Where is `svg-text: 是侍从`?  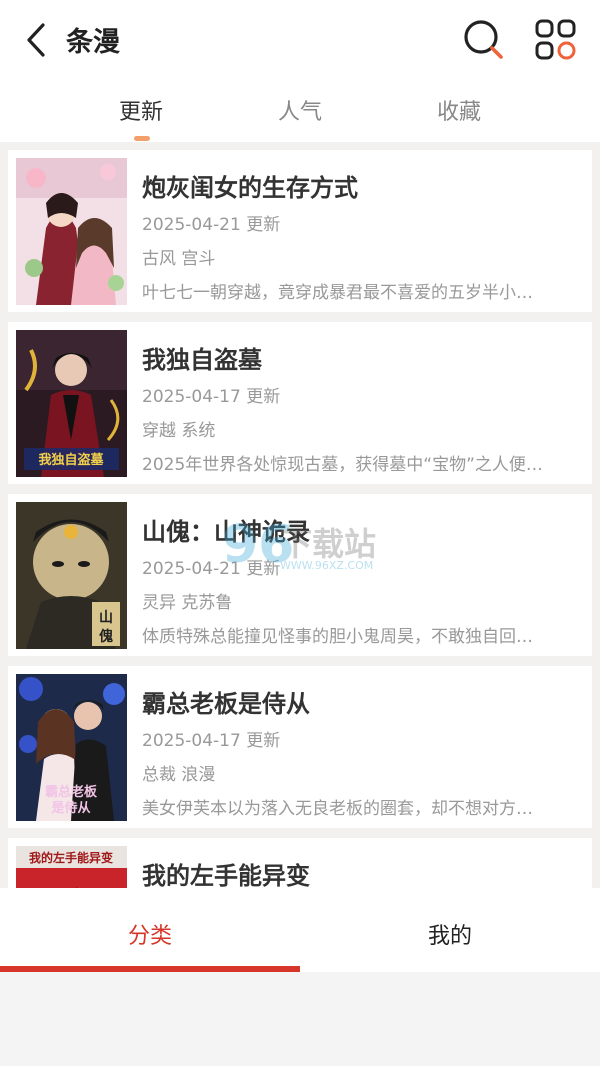 svg-text: 是侍从 is located at coordinates (70, 808).